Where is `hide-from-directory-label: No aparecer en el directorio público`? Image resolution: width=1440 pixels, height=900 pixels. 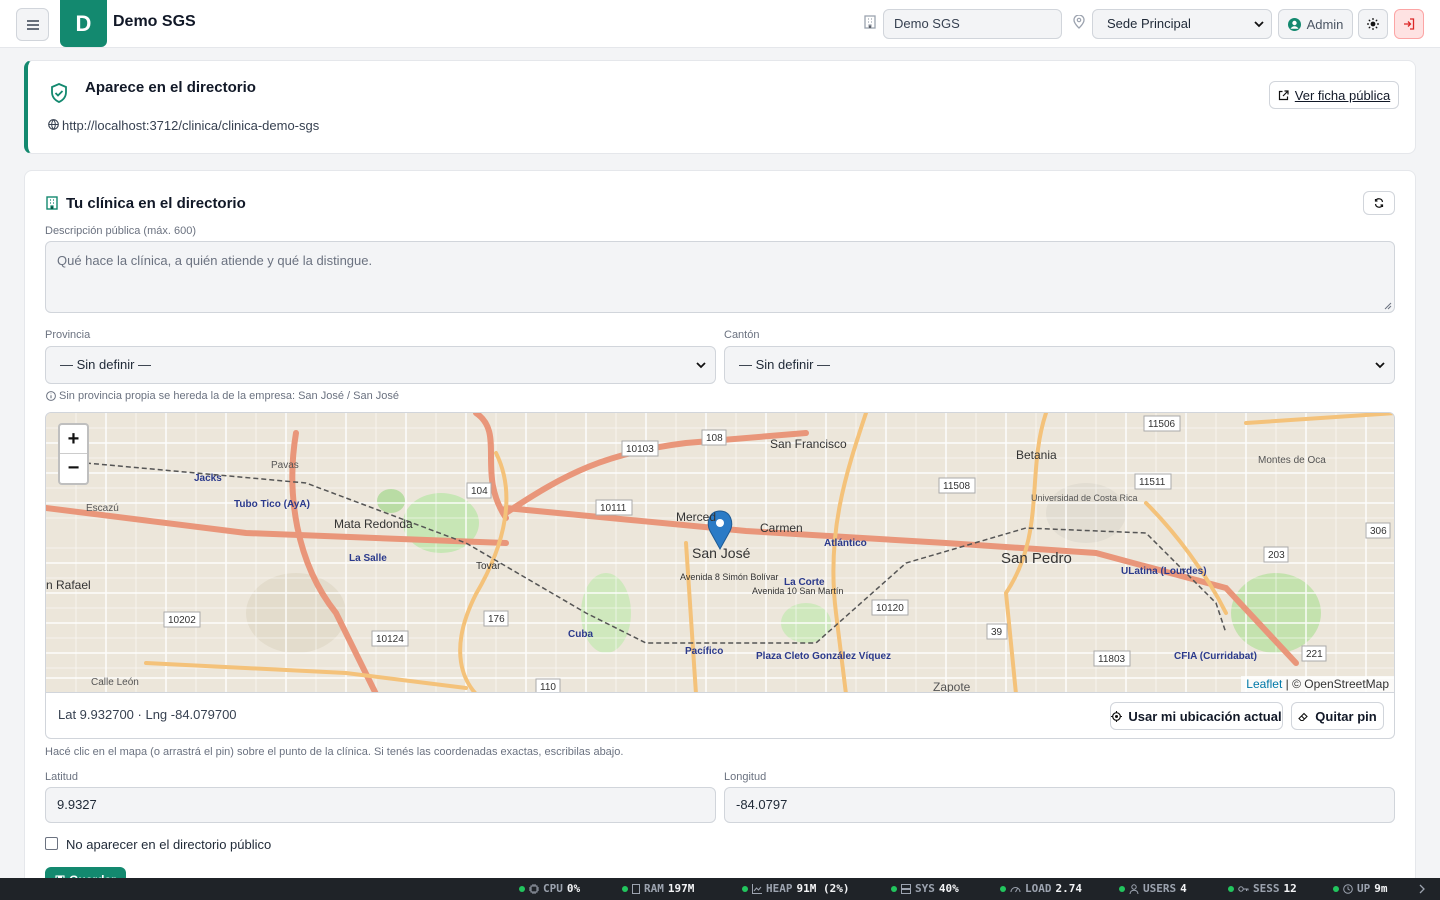
hide-from-directory-label: No aparecer en el directorio público is located at coordinates (168, 844).